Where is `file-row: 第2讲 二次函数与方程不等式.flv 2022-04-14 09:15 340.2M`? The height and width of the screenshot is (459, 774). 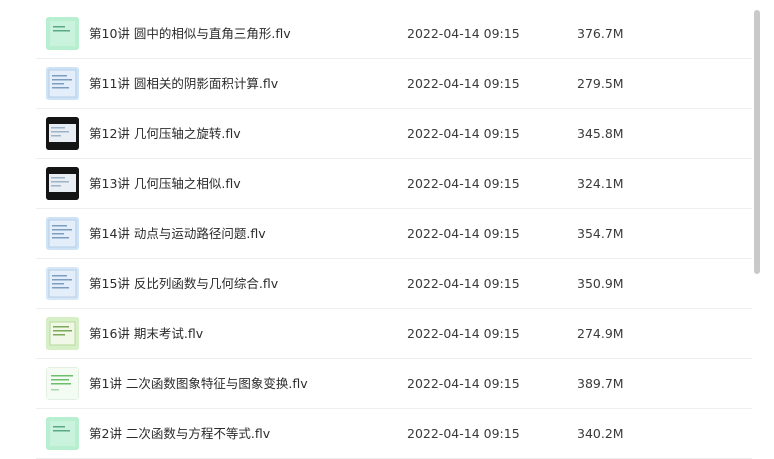
file-row: 第2讲 二次函数与方程不等式.flv 2022-04-14 09:15 340.2M is located at coordinates (376, 434).